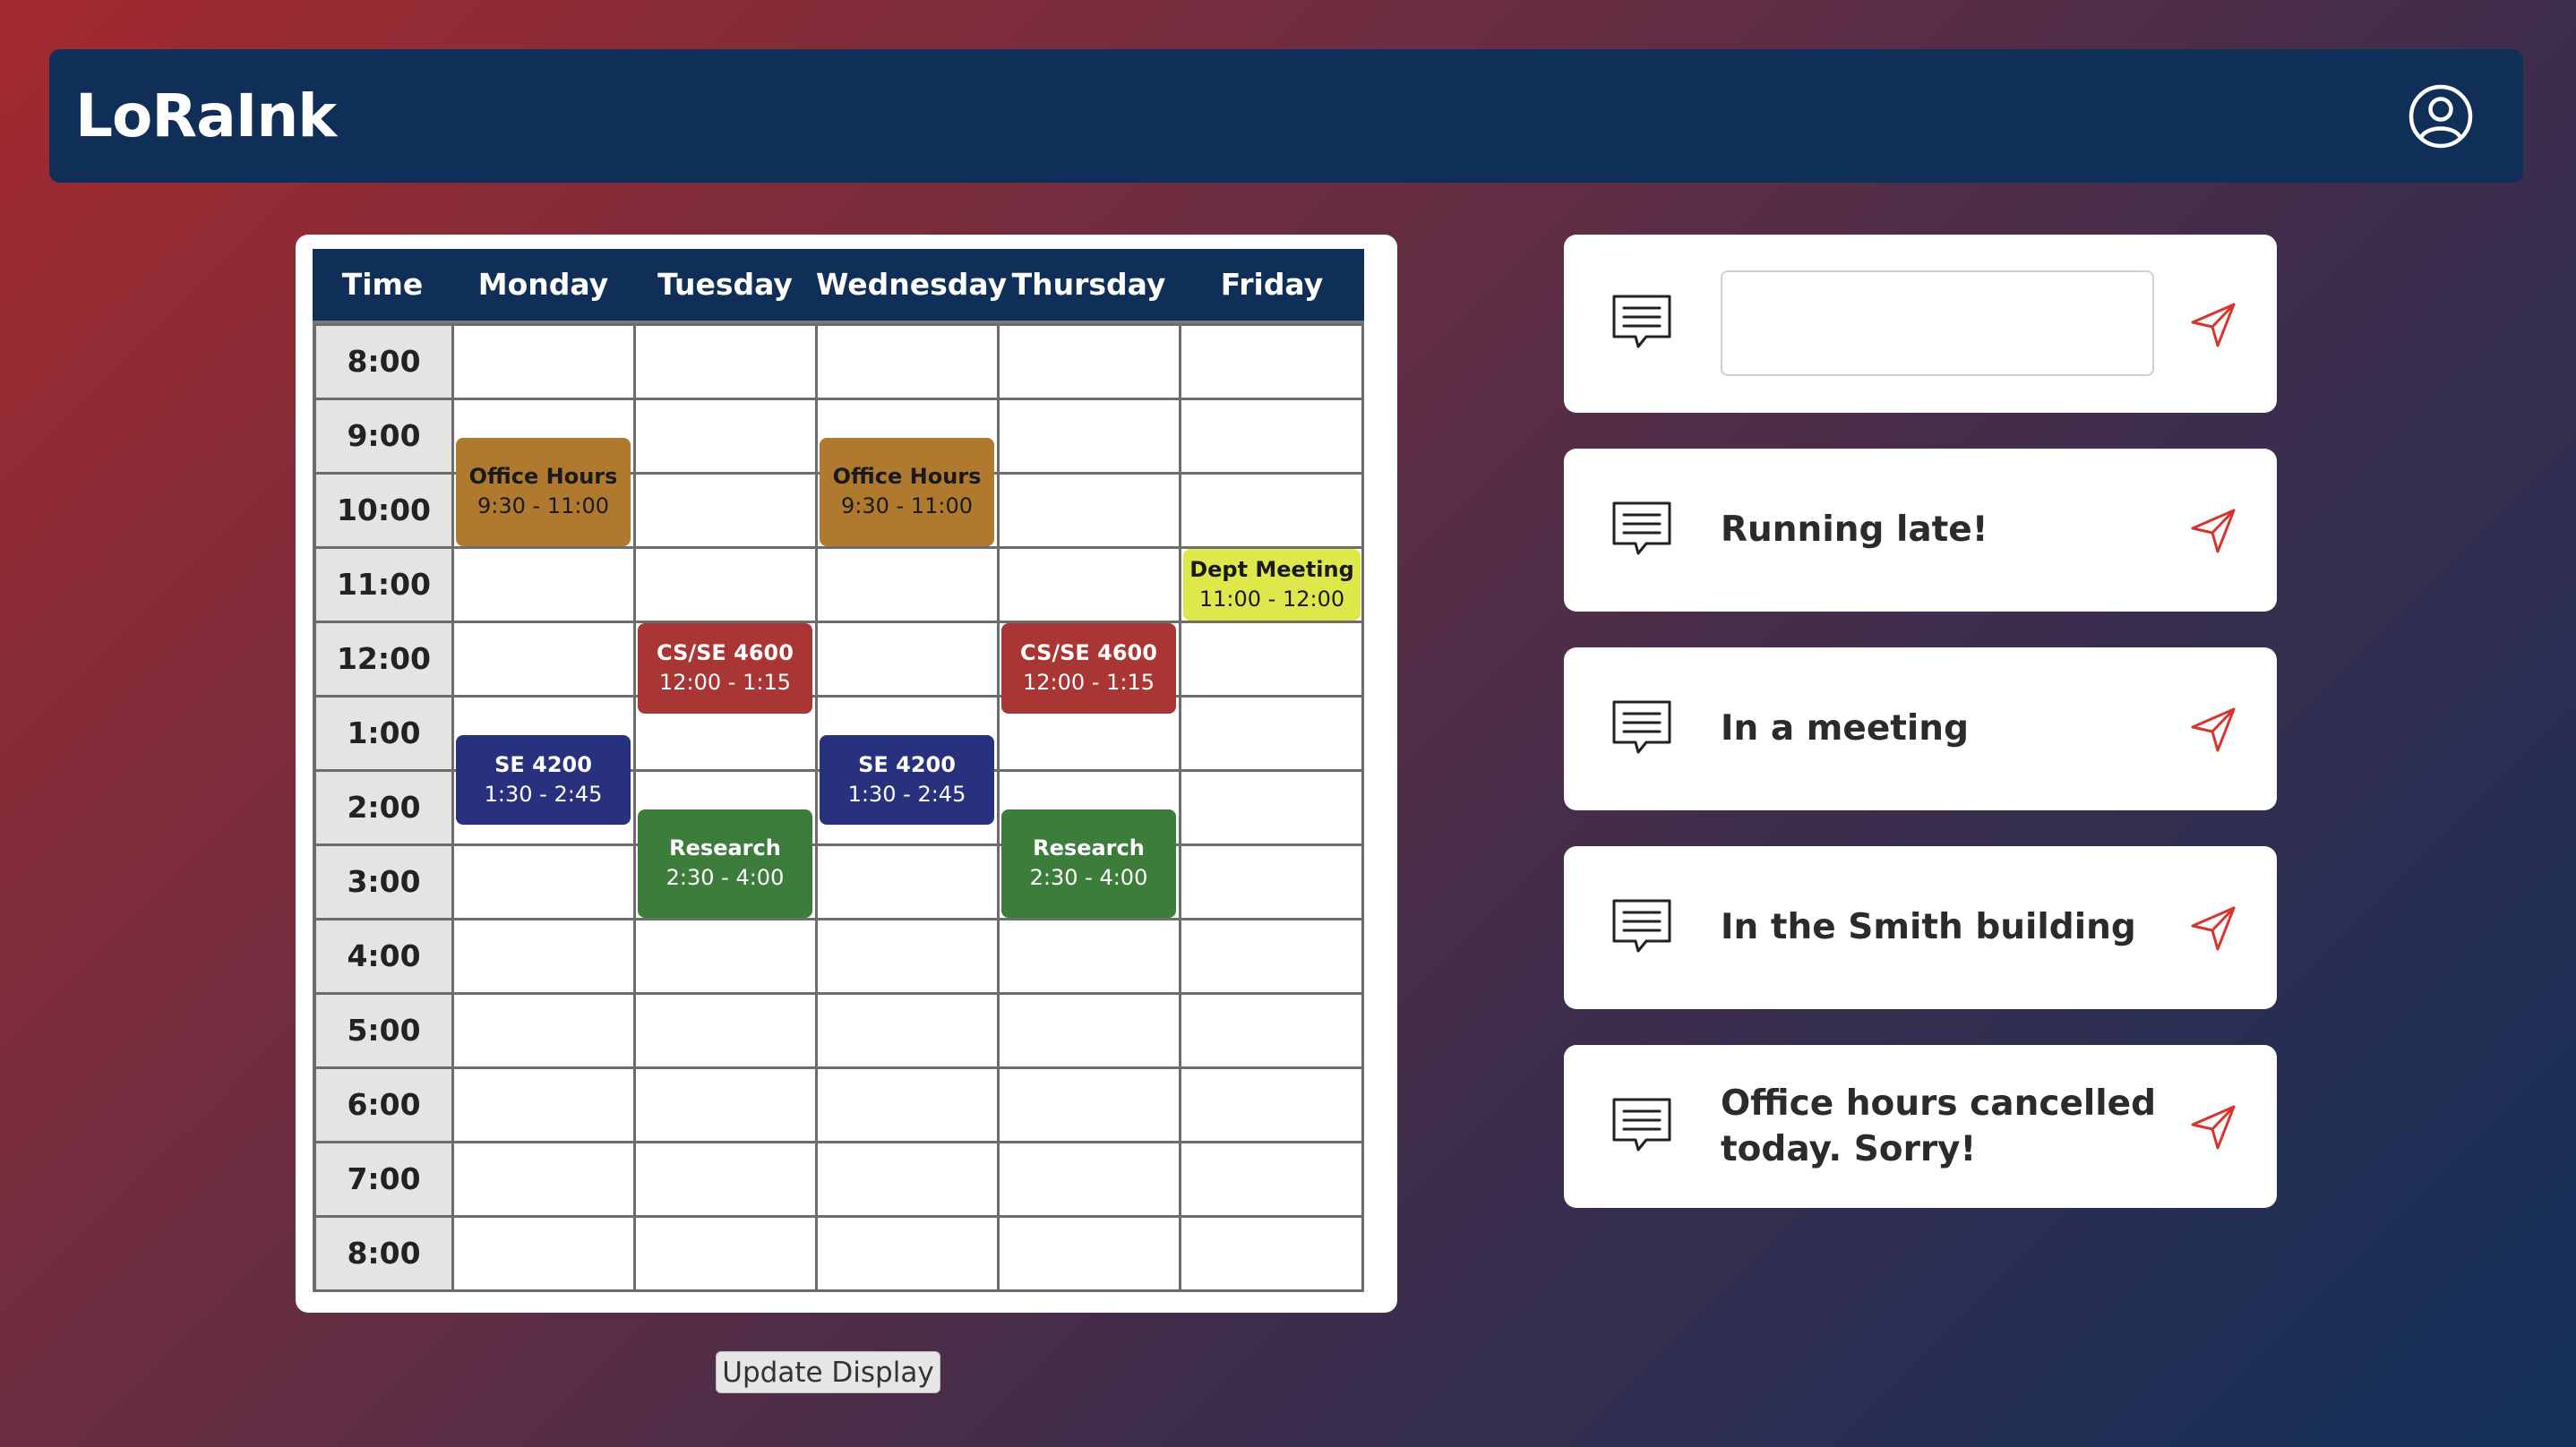  I want to click on user-profile-icon, so click(2441, 116).